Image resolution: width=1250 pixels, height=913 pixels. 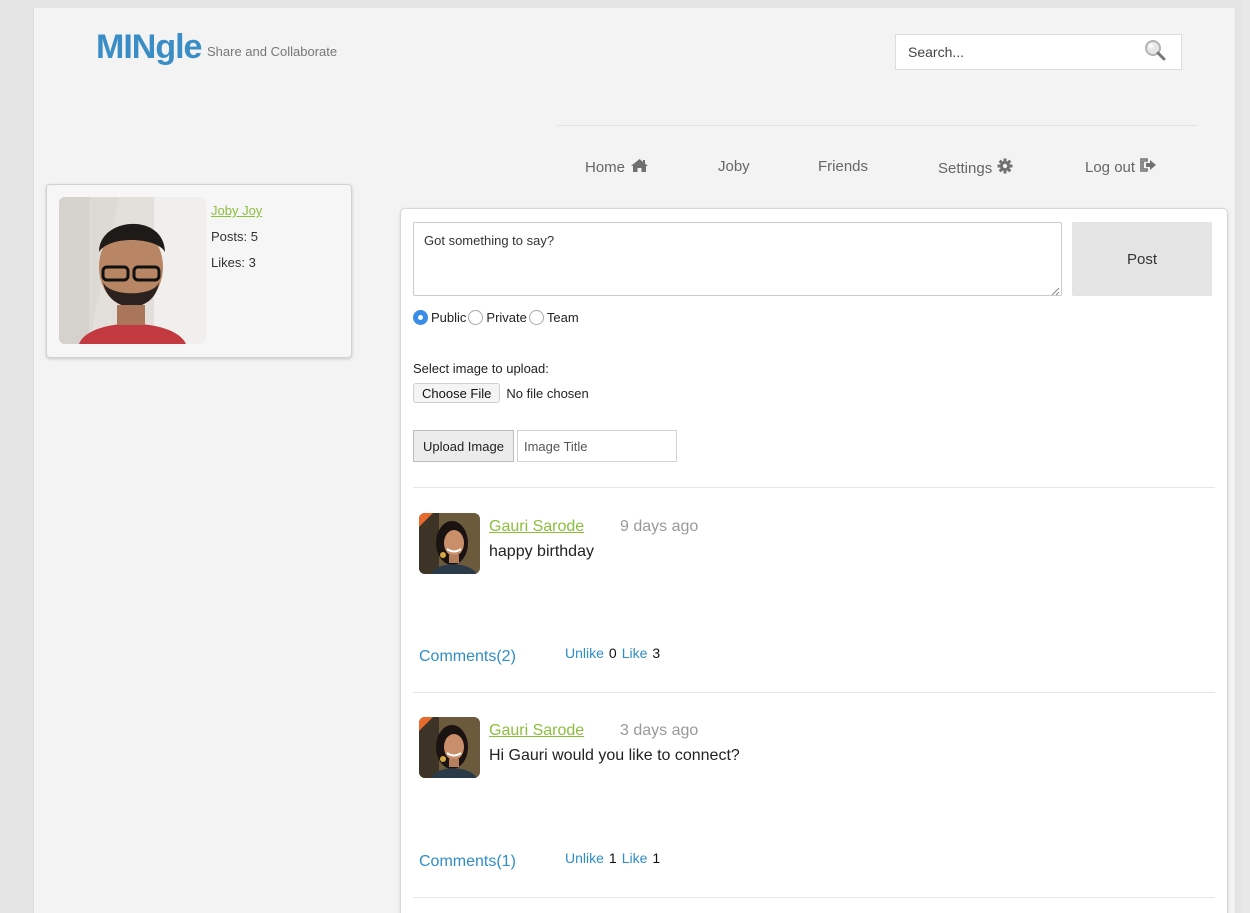 What do you see at coordinates (149, 47) in the screenshot?
I see `site-logo: MINgle` at bounding box center [149, 47].